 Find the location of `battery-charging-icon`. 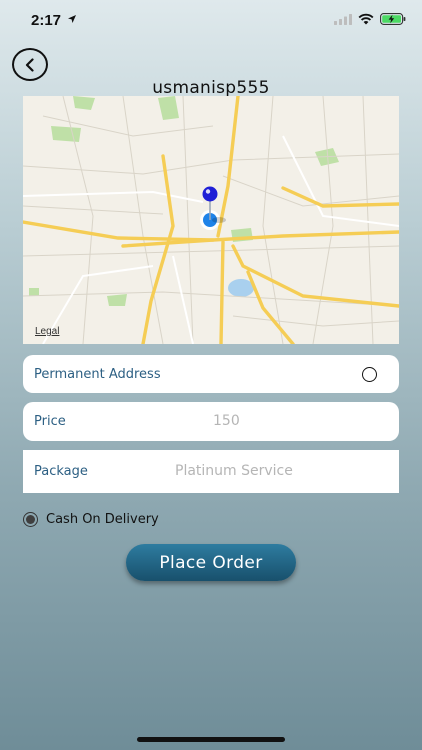

battery-charging-icon is located at coordinates (393, 19).